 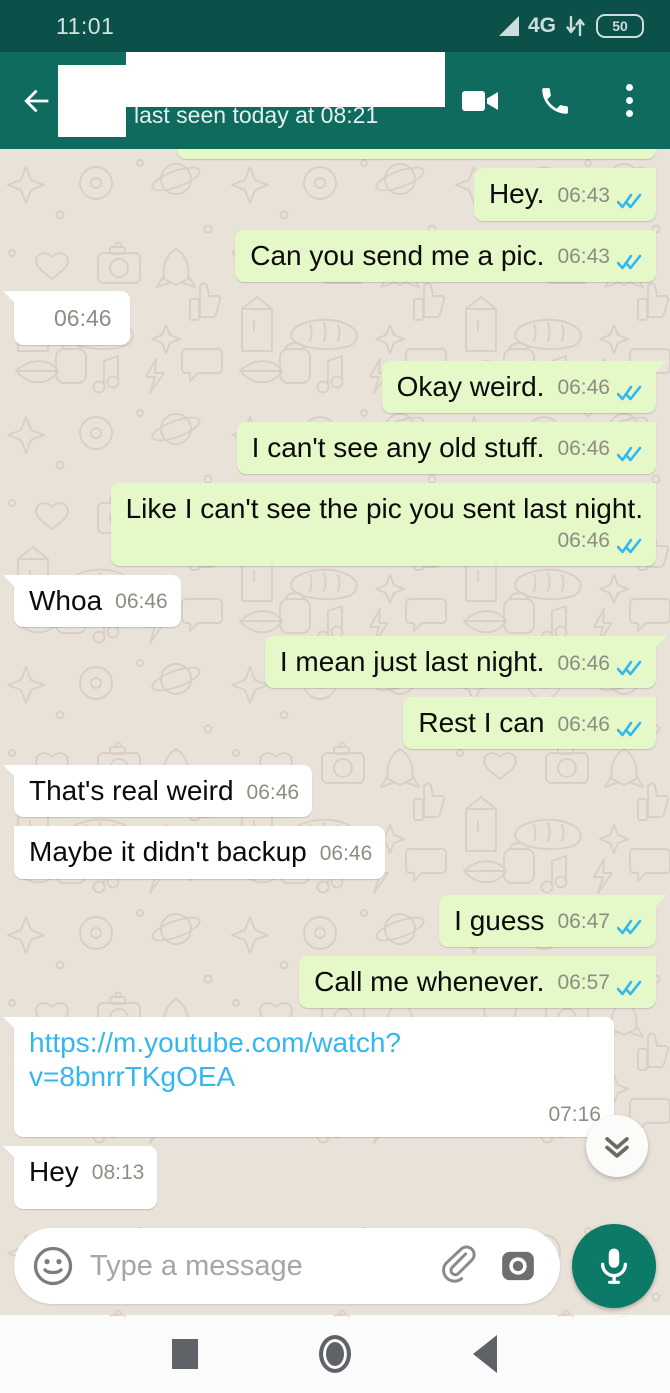 I want to click on message-meta: 06:57, so click(x=600, y=984).